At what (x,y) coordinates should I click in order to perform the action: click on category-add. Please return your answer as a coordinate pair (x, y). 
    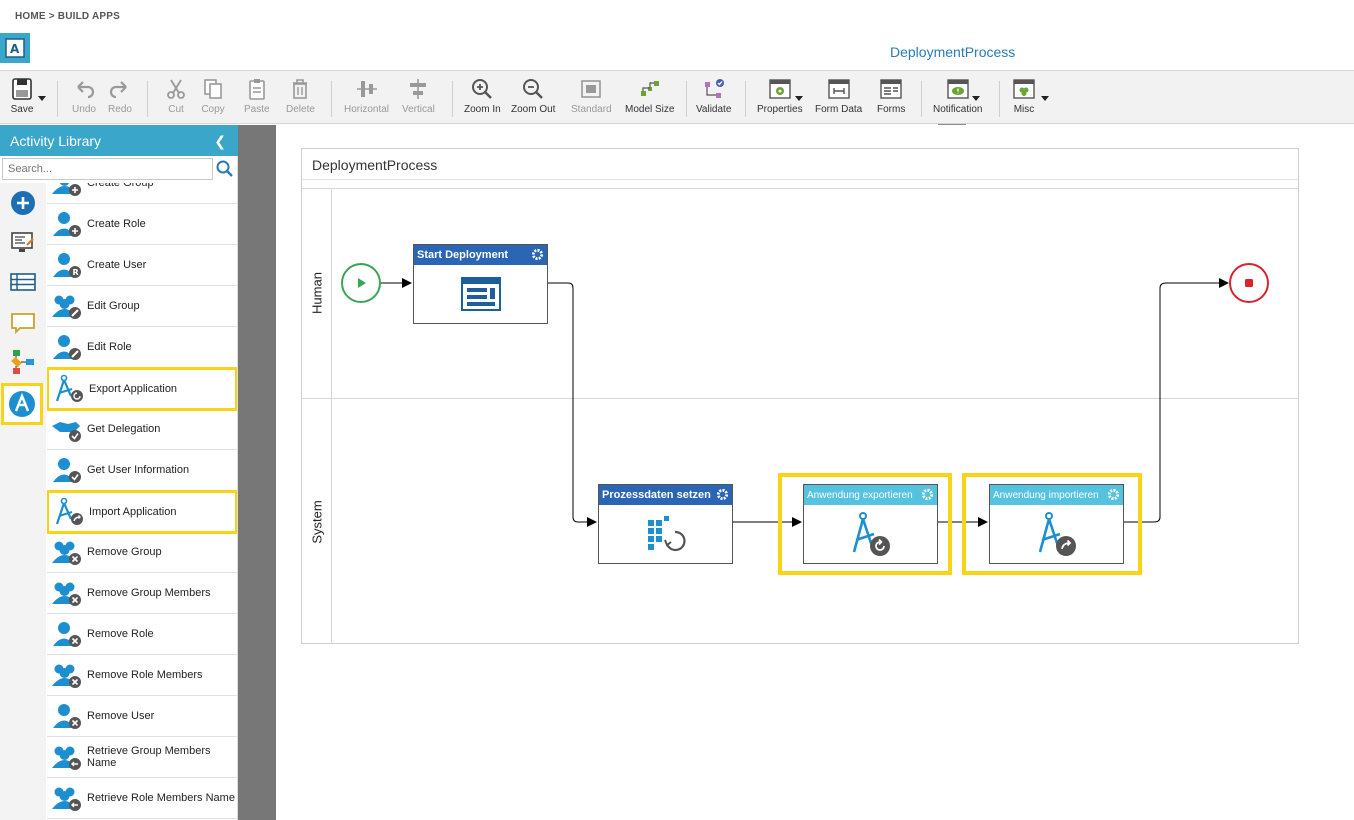
    Looking at the image, I should click on (23, 203).